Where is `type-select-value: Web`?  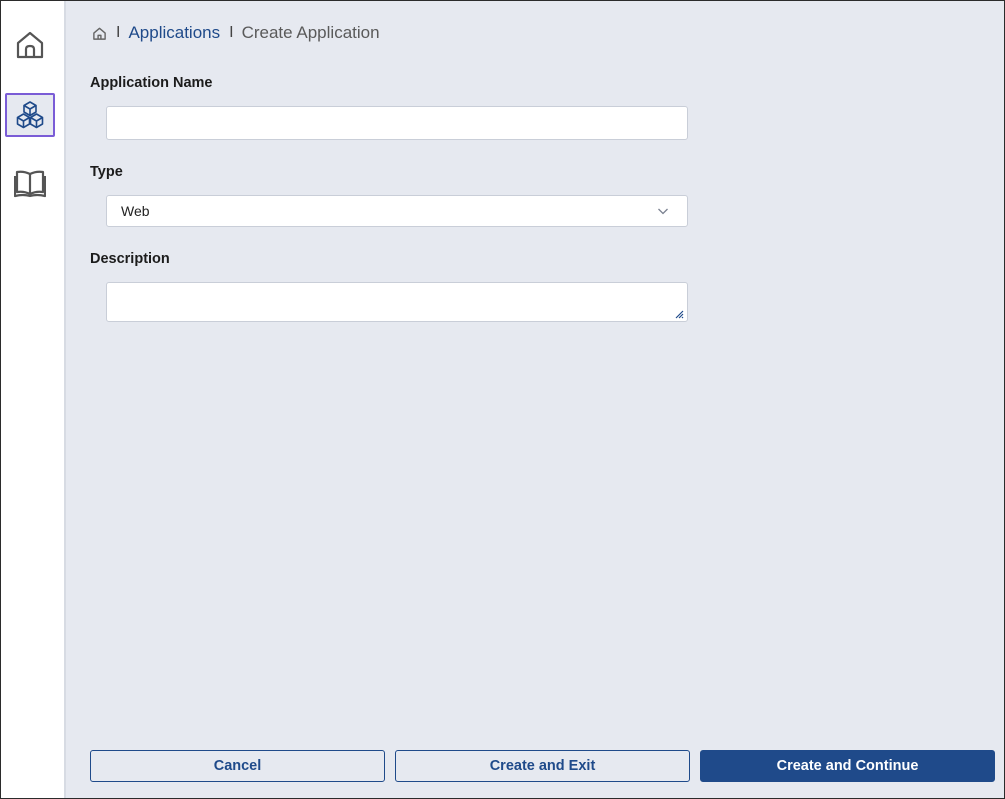 type-select-value: Web is located at coordinates (135, 211).